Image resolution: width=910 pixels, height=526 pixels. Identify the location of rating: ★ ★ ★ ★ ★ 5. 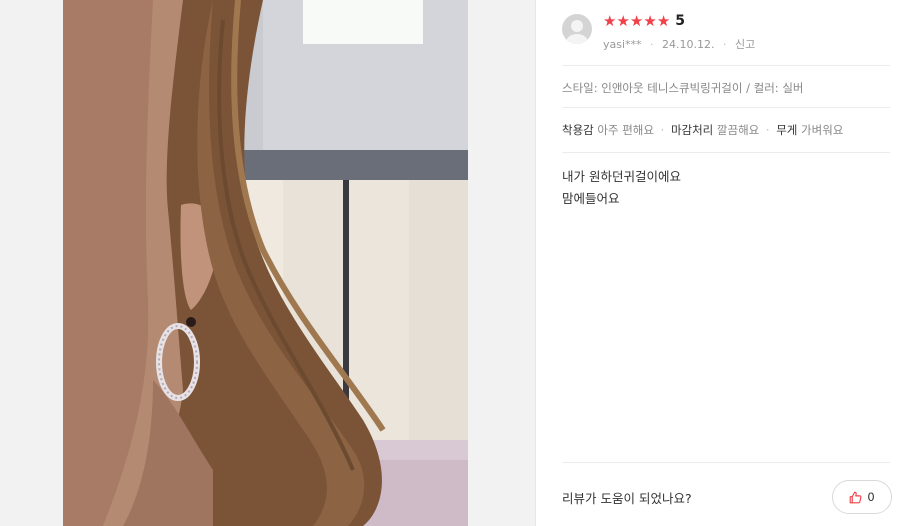
(644, 21).